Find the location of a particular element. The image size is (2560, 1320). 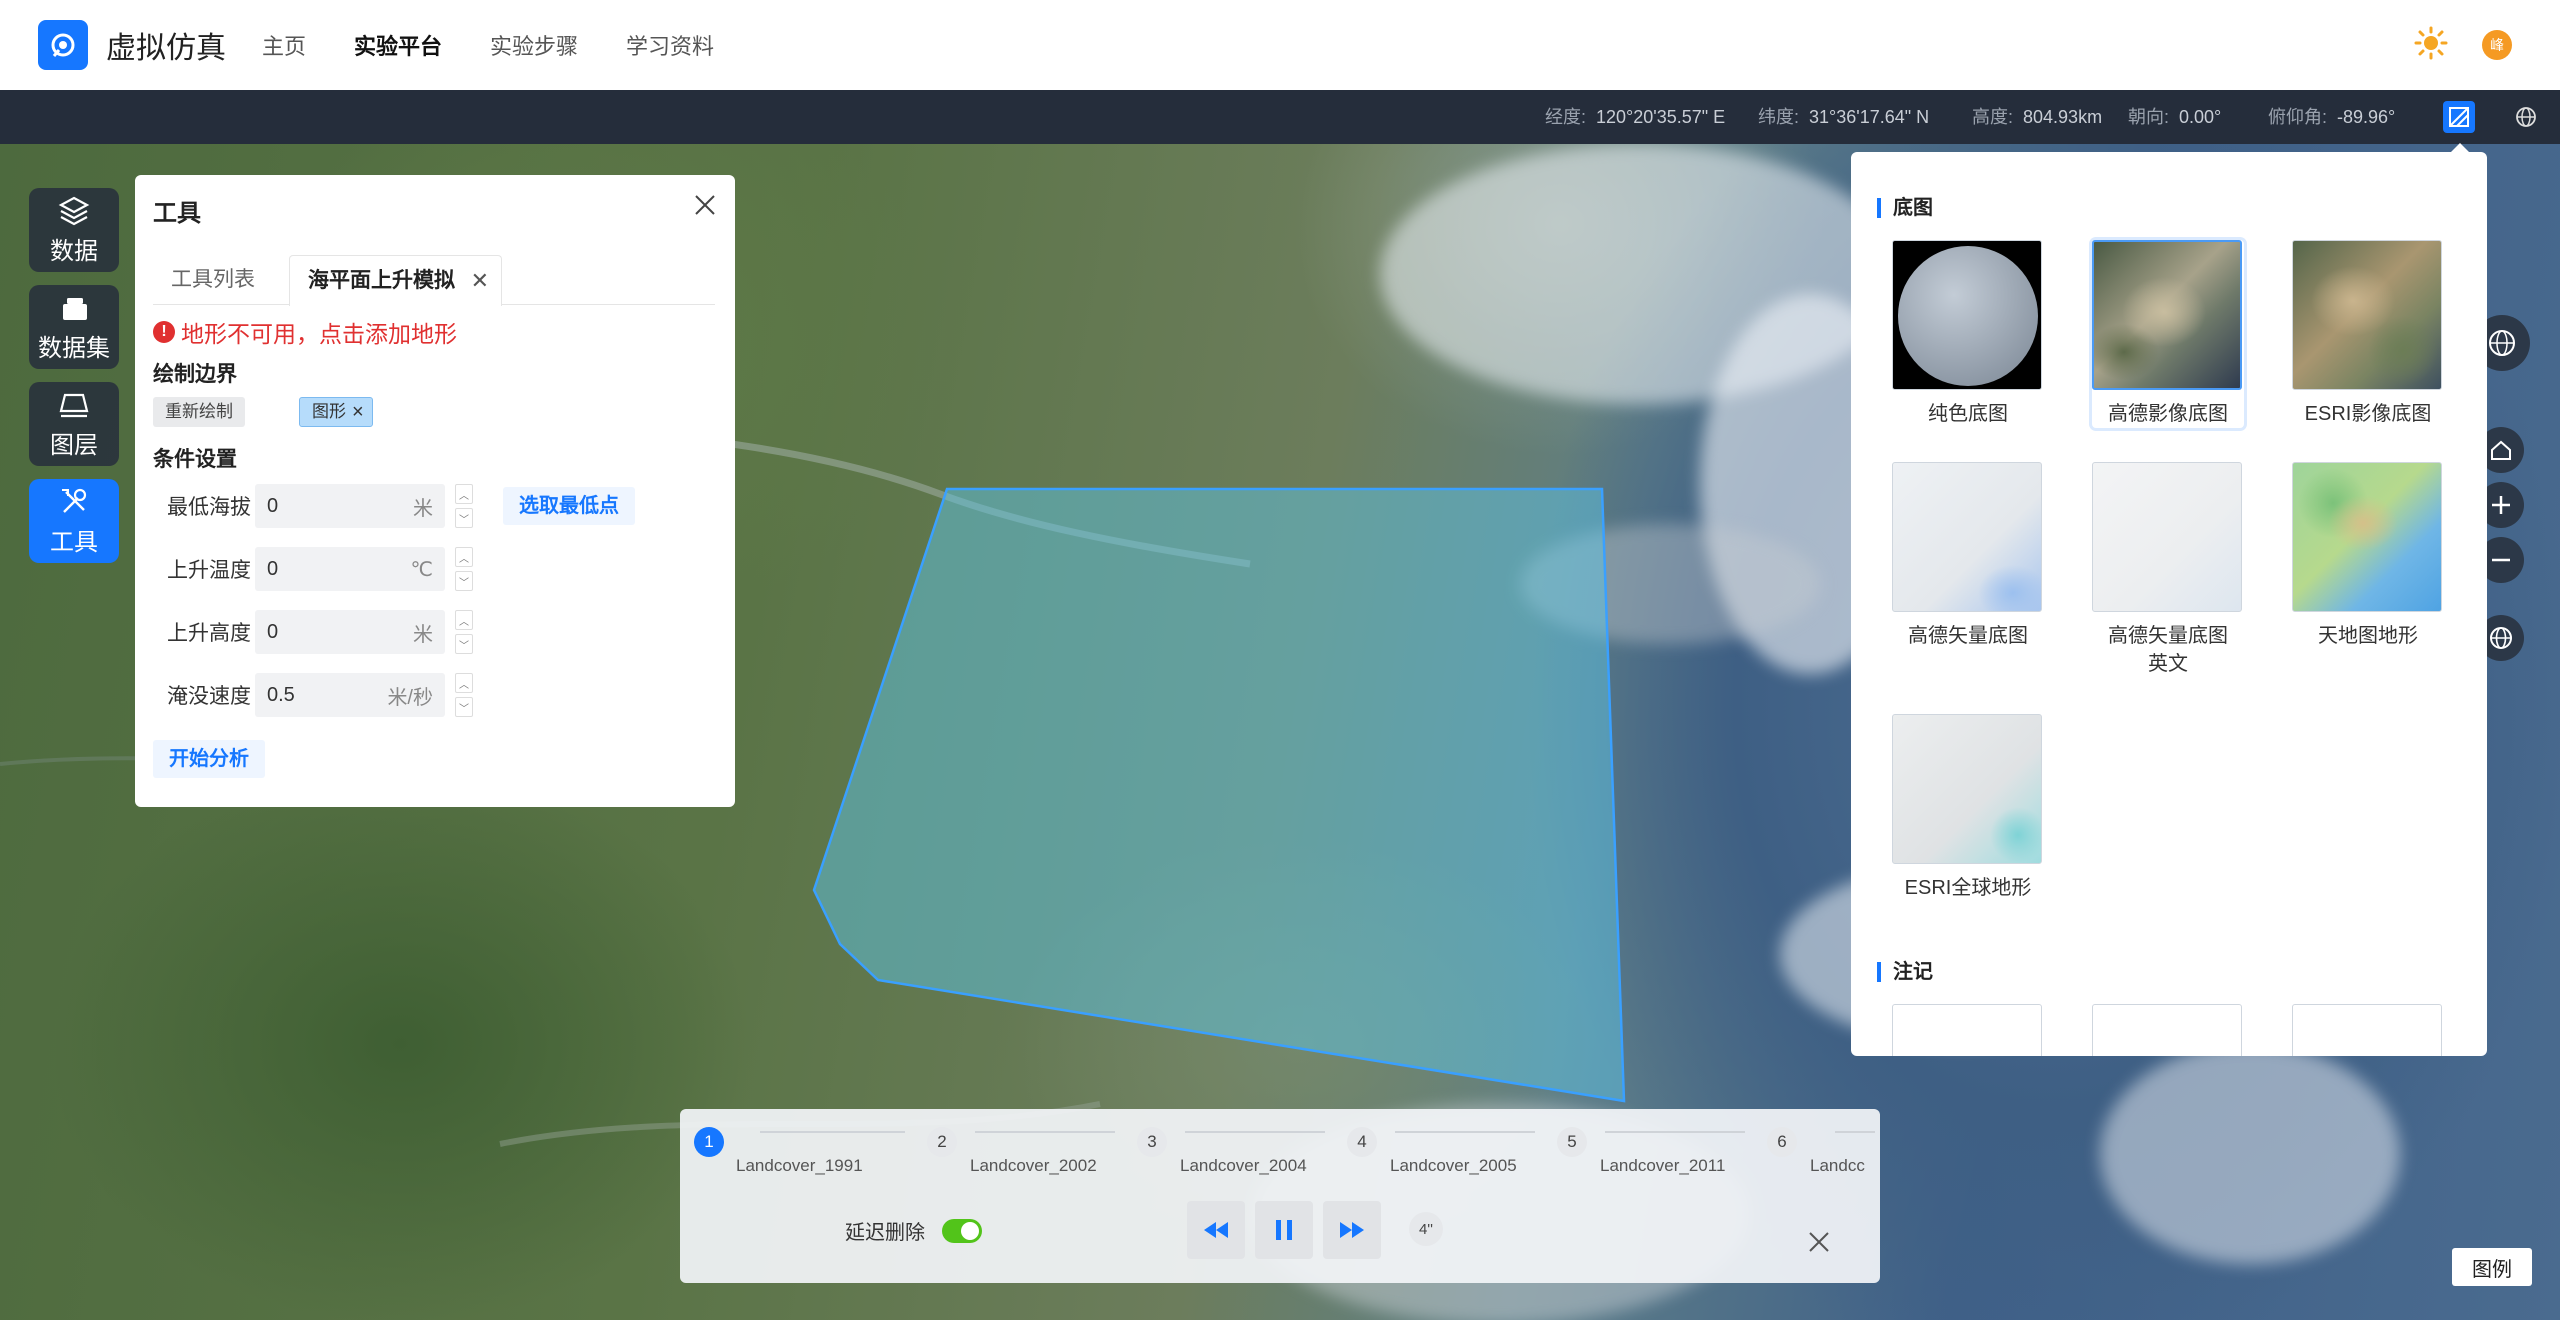

sidebar-item-dataset: 数据集 is located at coordinates (74, 327).